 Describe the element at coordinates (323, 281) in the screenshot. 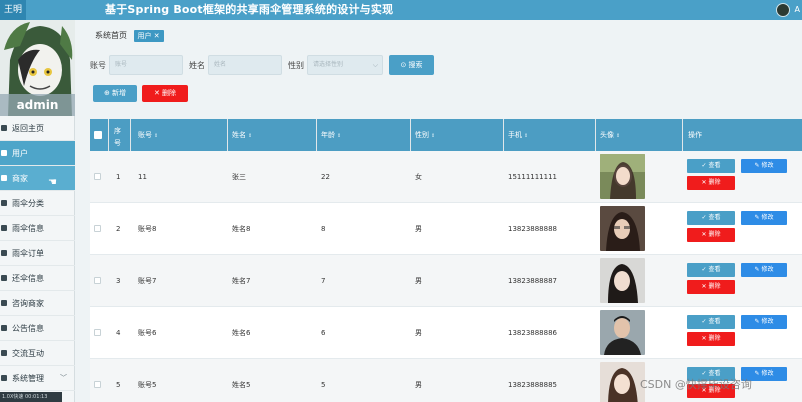

I see `cell-age: 7` at that location.